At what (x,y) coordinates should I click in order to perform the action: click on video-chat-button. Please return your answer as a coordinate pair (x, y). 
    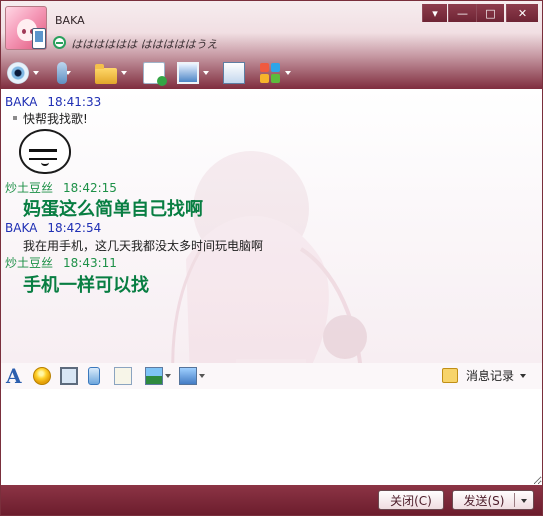
    Looking at the image, I should click on (23, 73).